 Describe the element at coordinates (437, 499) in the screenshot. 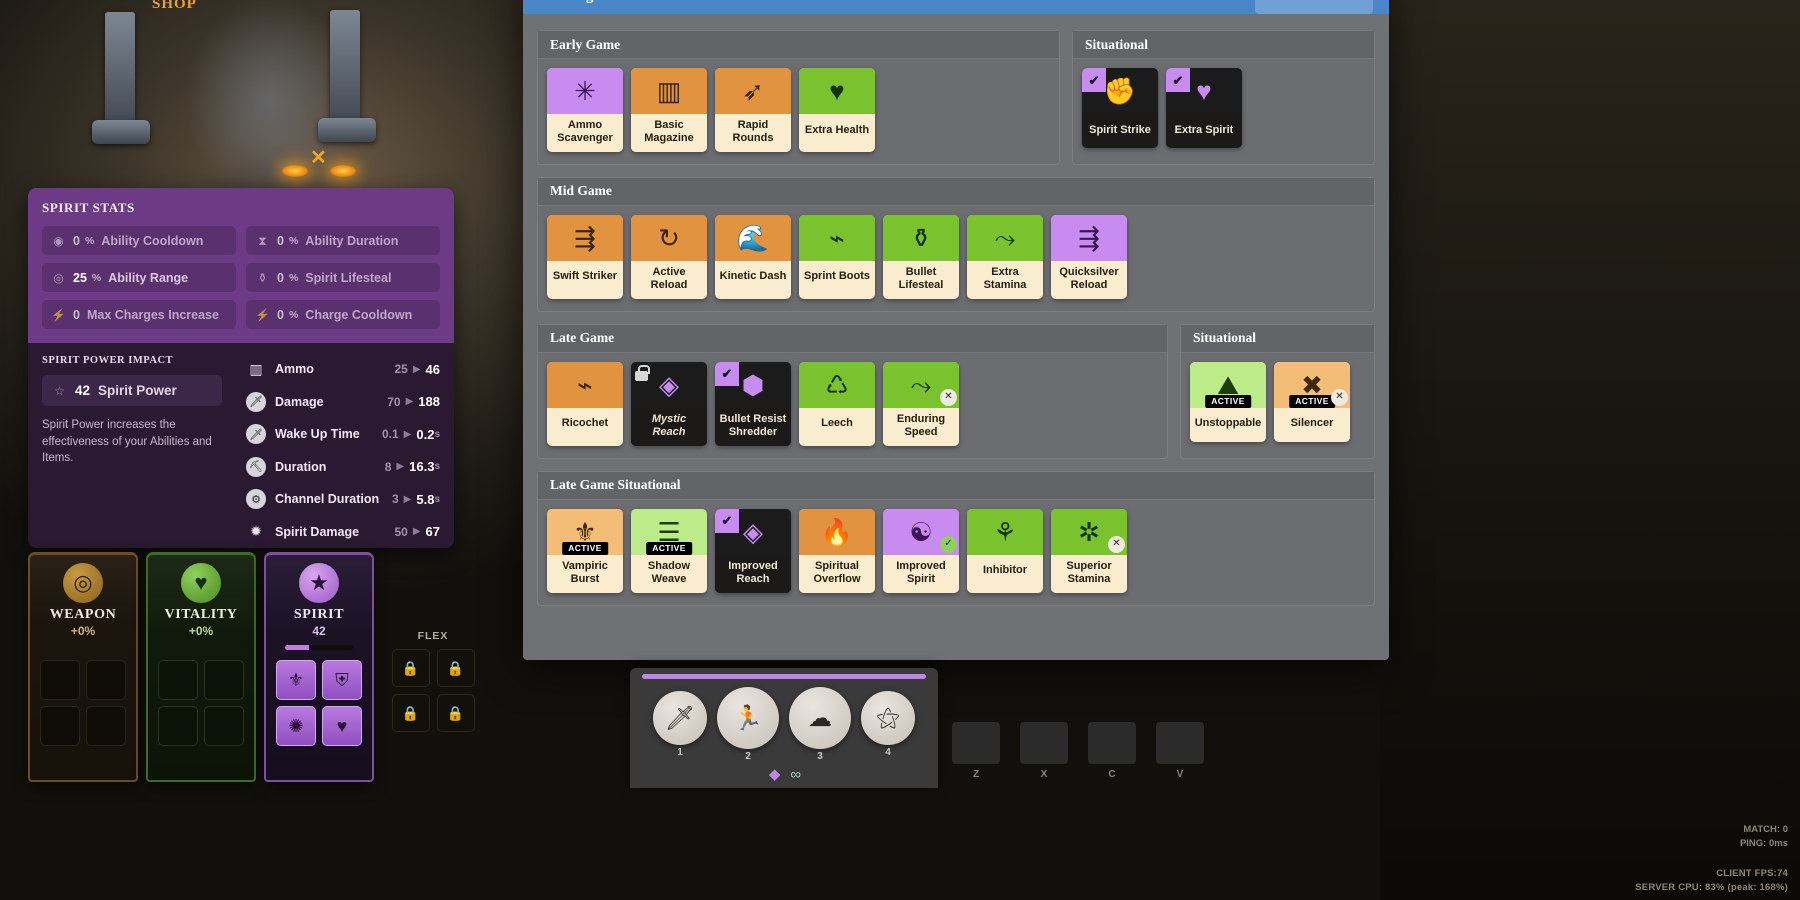

I see `spirit-stat-row-suffix: s` at that location.